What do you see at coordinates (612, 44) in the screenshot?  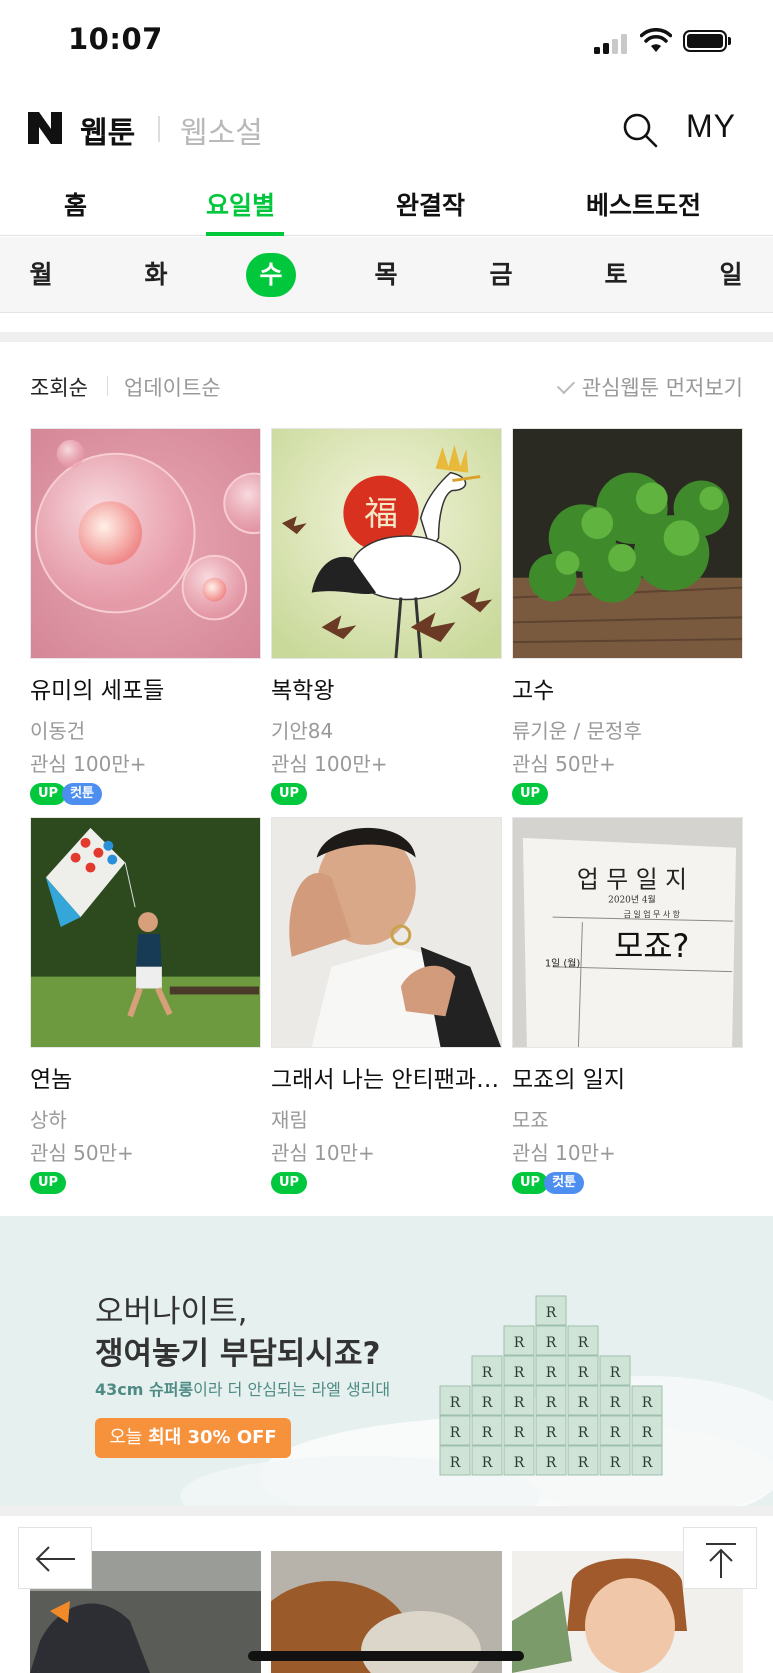 I see `signal-icon` at bounding box center [612, 44].